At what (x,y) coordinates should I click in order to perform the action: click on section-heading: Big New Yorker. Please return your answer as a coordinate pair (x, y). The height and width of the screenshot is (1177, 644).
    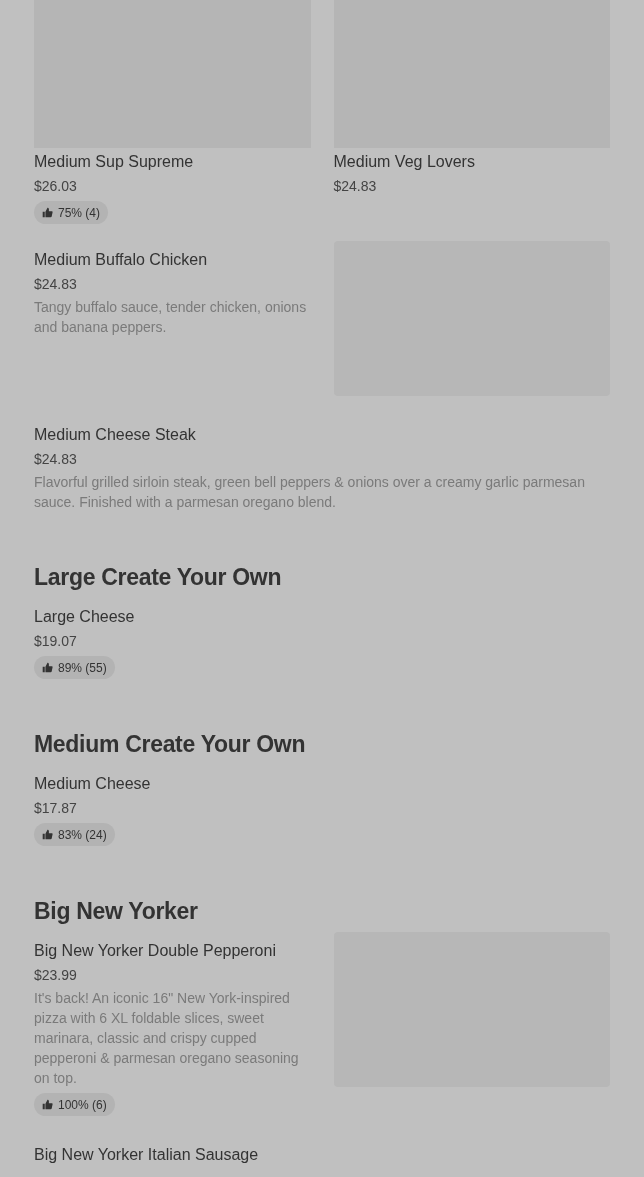
    Looking at the image, I should click on (116, 911).